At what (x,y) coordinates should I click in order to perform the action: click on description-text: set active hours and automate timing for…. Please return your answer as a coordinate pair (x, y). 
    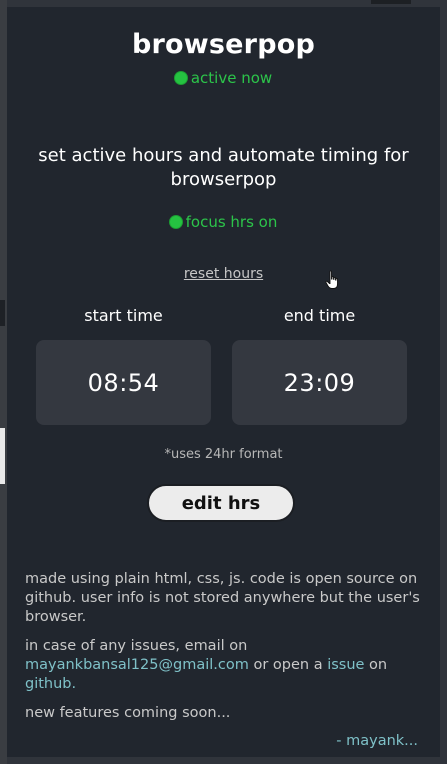
    Looking at the image, I should click on (223, 167).